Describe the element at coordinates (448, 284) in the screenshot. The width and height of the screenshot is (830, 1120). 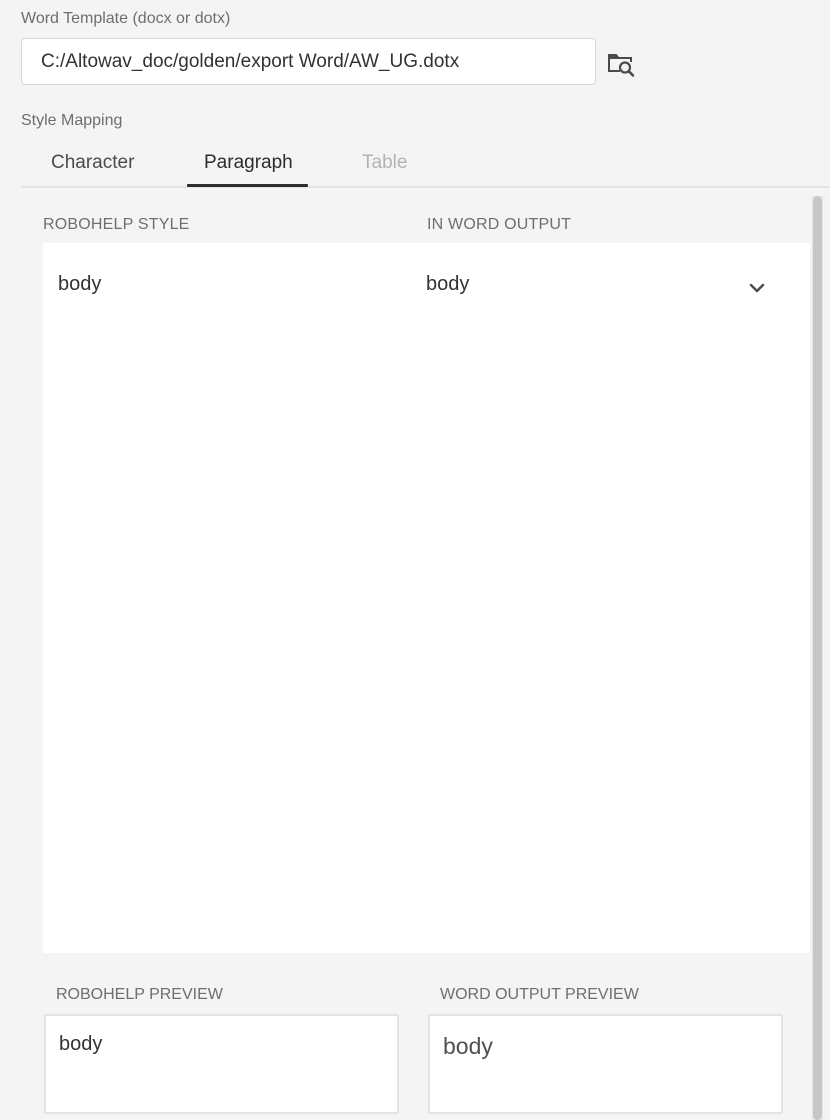
I see `word-style-select-value: body` at that location.